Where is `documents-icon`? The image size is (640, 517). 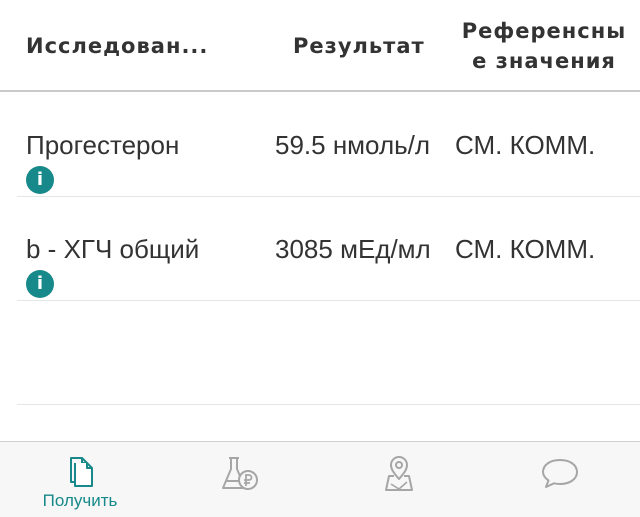 documents-icon is located at coordinates (81, 472).